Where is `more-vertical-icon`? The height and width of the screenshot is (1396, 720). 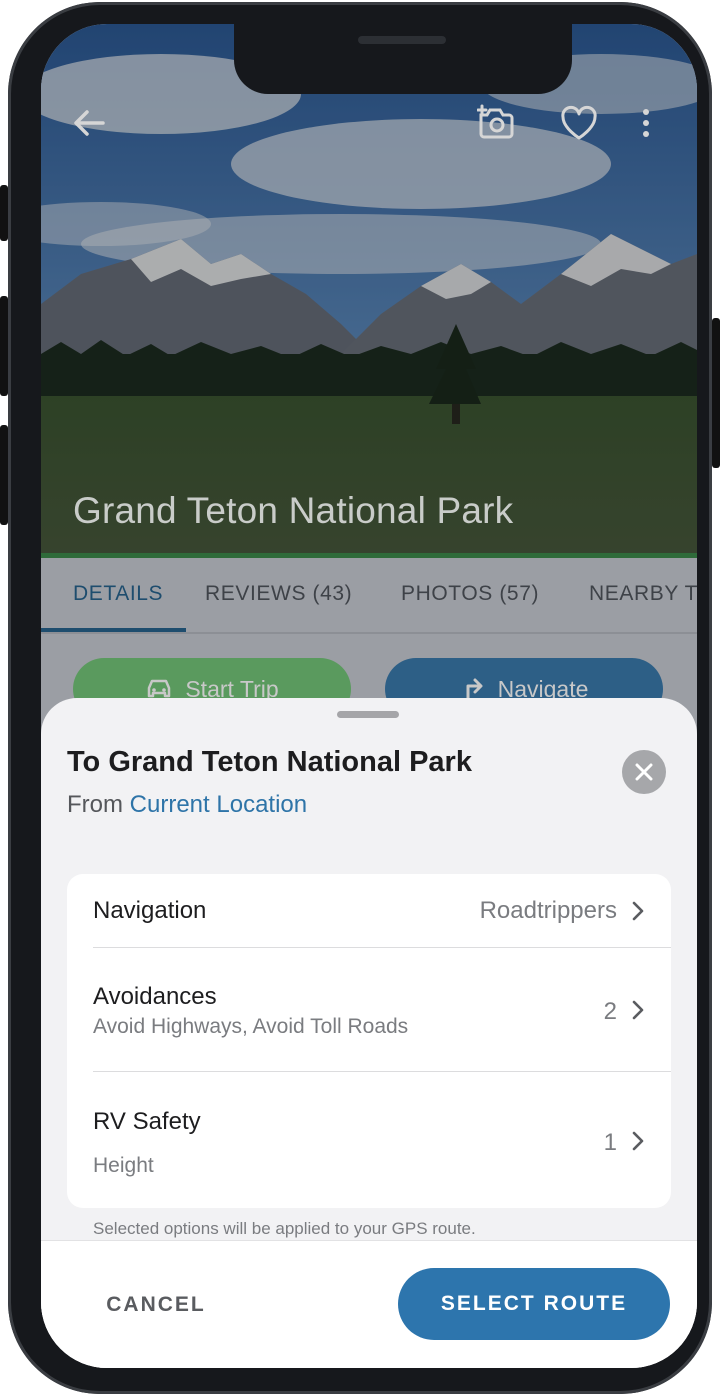
more-vertical-icon is located at coordinates (646, 123).